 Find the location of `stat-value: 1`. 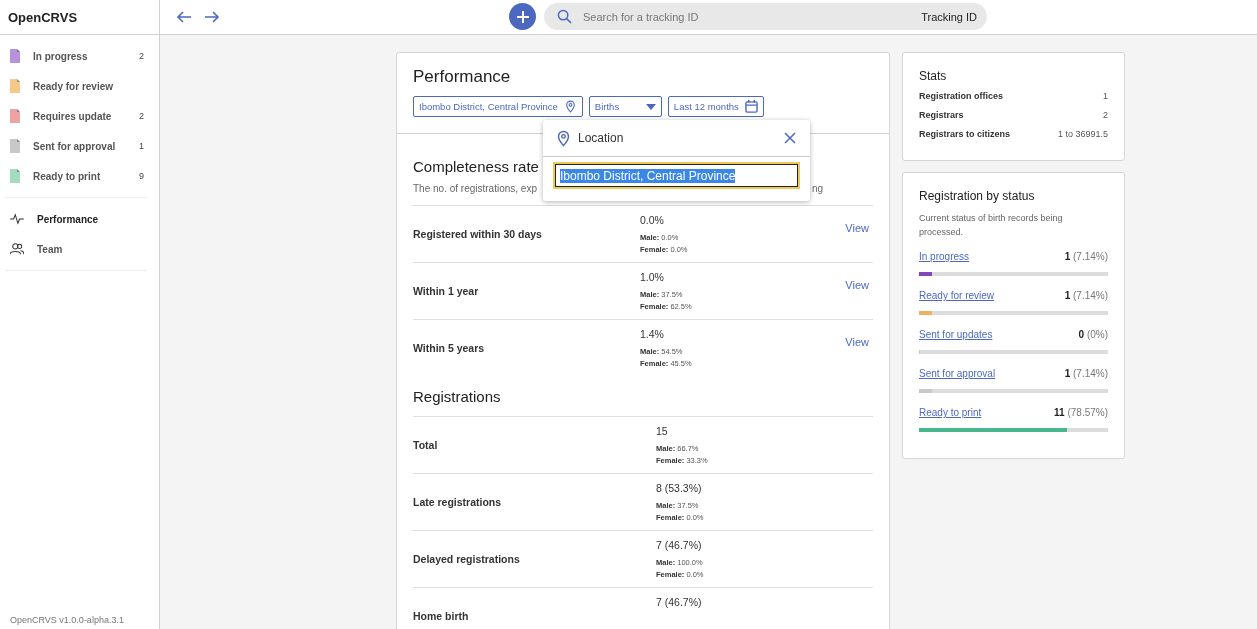

stat-value: 1 is located at coordinates (1105, 97).